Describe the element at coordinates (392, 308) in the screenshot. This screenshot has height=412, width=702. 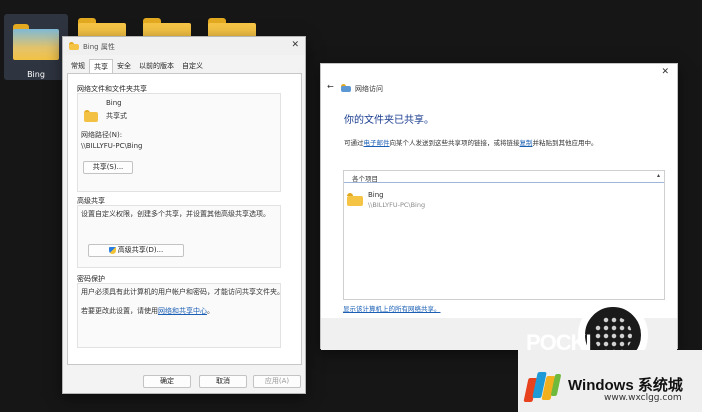
I see `show-all-shares-link: 显示该计算机上的所有网络共享。` at that location.